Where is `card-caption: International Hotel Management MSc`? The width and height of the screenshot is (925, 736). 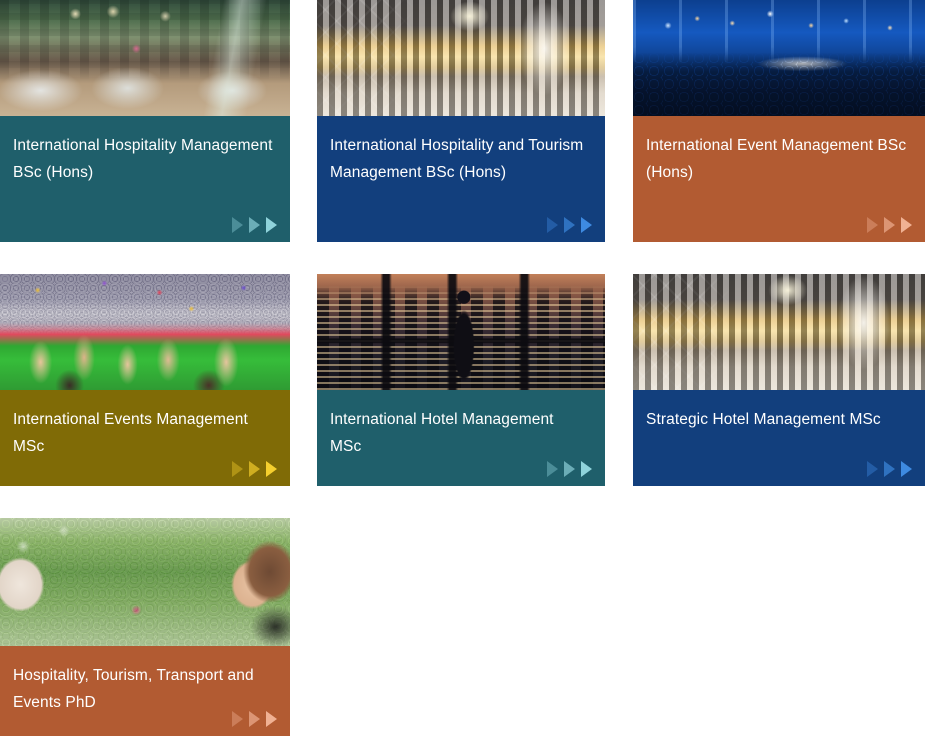
card-caption: International Hotel Management MSc is located at coordinates (461, 438).